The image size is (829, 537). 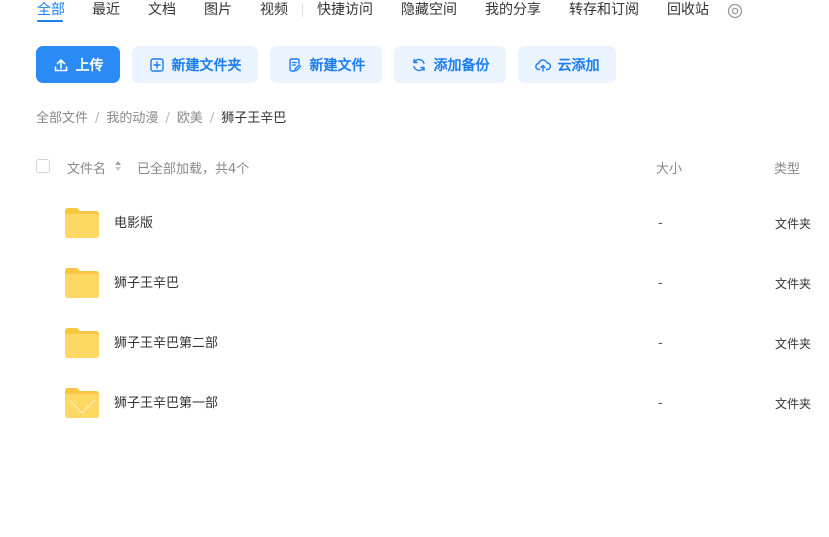 What do you see at coordinates (669, 167) in the screenshot?
I see `column-header-size: 大小` at bounding box center [669, 167].